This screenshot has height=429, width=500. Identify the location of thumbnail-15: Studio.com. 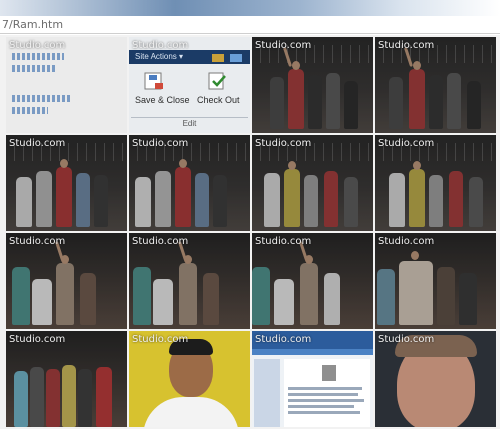
(312, 379).